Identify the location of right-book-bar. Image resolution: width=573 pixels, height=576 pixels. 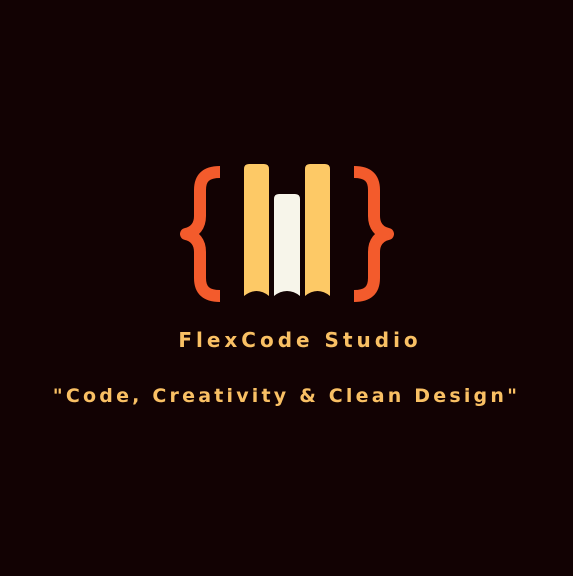
(317, 230).